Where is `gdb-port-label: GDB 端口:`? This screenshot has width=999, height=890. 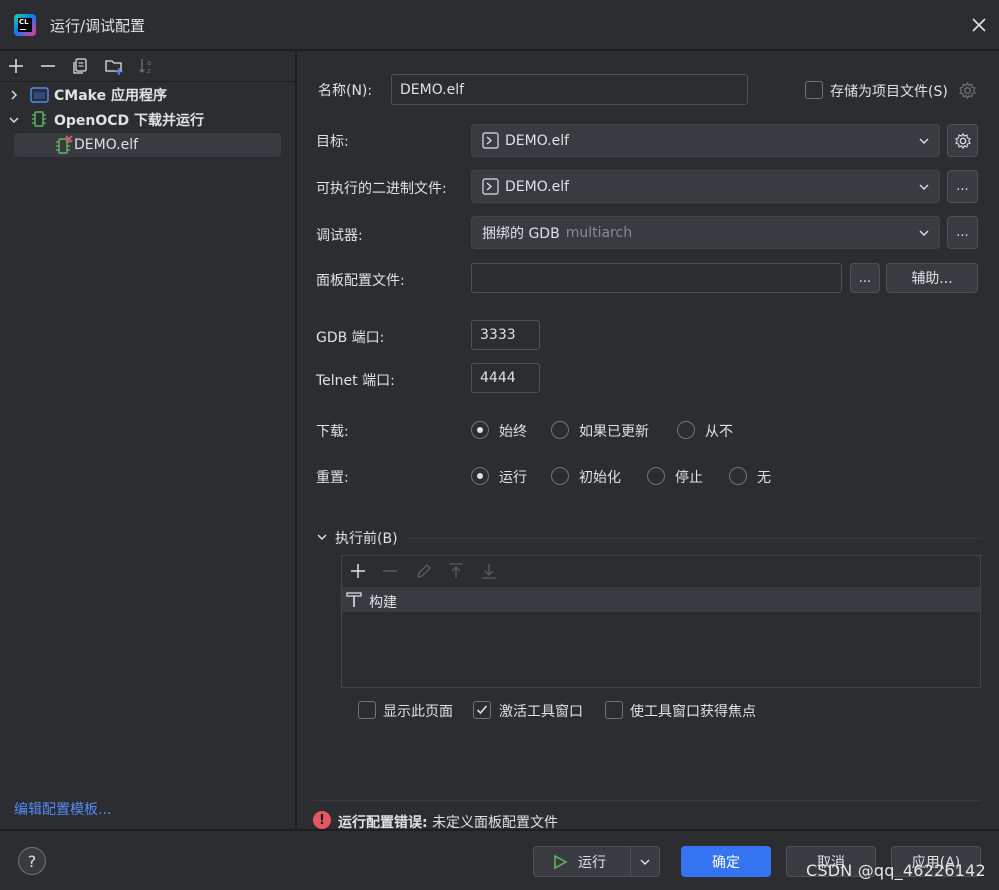 gdb-port-label: GDB 端口: is located at coordinates (350, 338).